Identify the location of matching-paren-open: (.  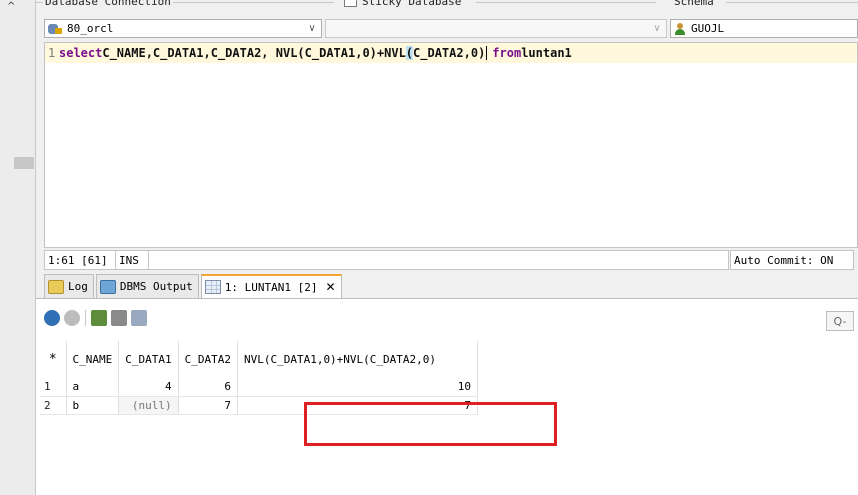
(409, 53).